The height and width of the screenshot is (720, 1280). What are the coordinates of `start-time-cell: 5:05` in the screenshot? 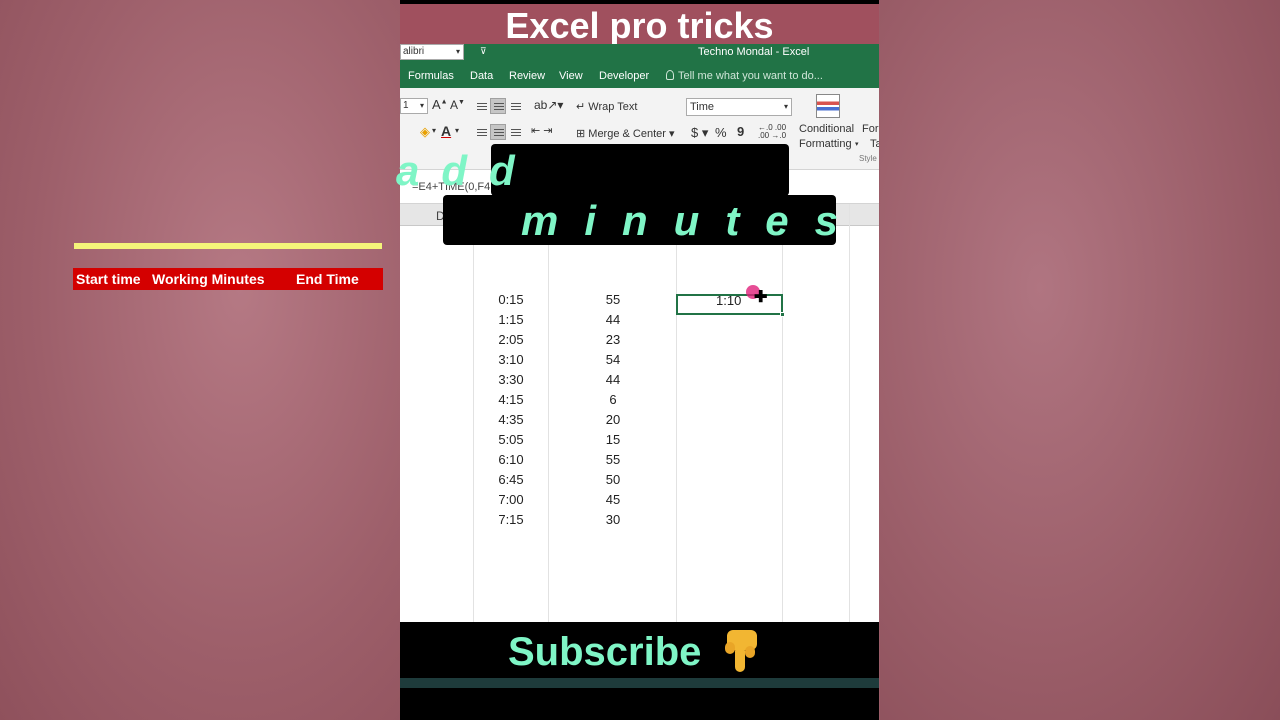 It's located at (511, 439).